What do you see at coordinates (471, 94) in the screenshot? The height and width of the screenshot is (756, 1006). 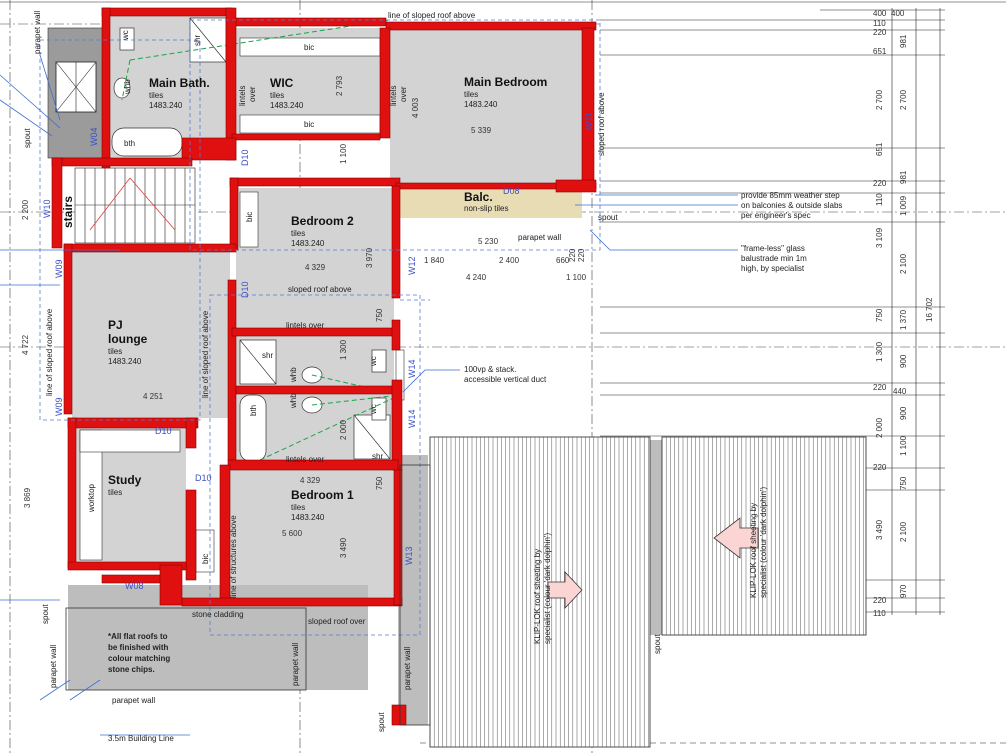 I see `main-bedroom-finish: tiles` at bounding box center [471, 94].